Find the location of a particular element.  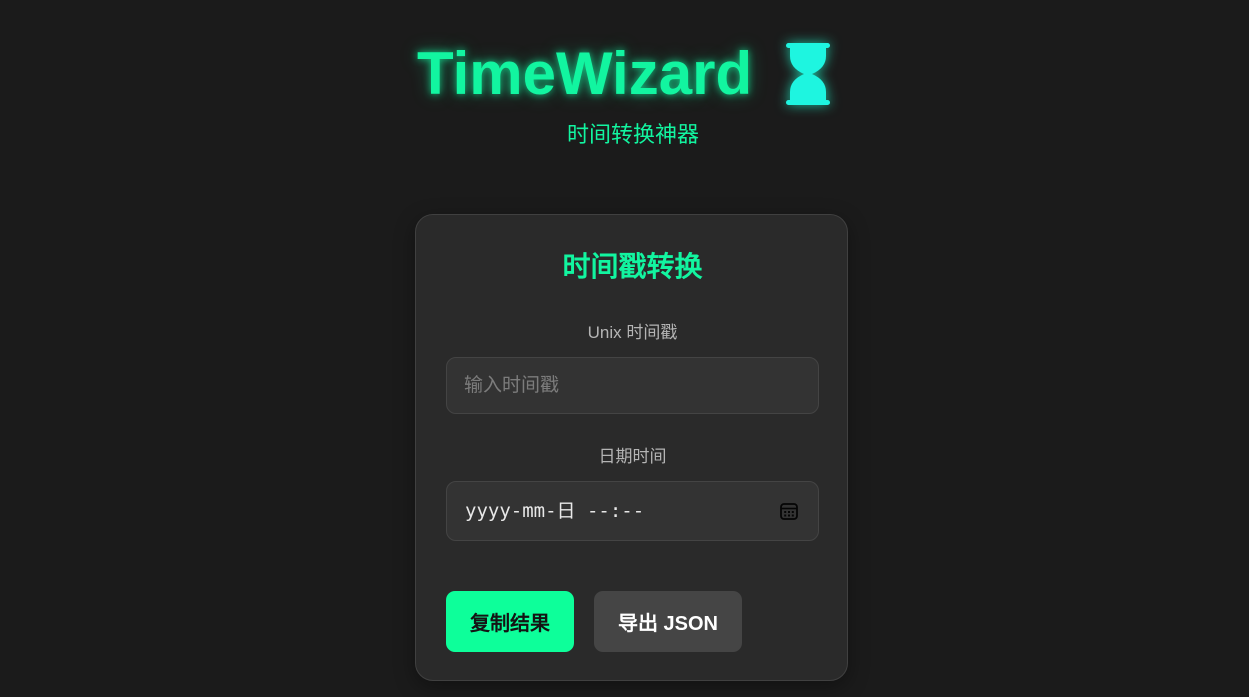

app-title: TimeWizard is located at coordinates (585, 73).